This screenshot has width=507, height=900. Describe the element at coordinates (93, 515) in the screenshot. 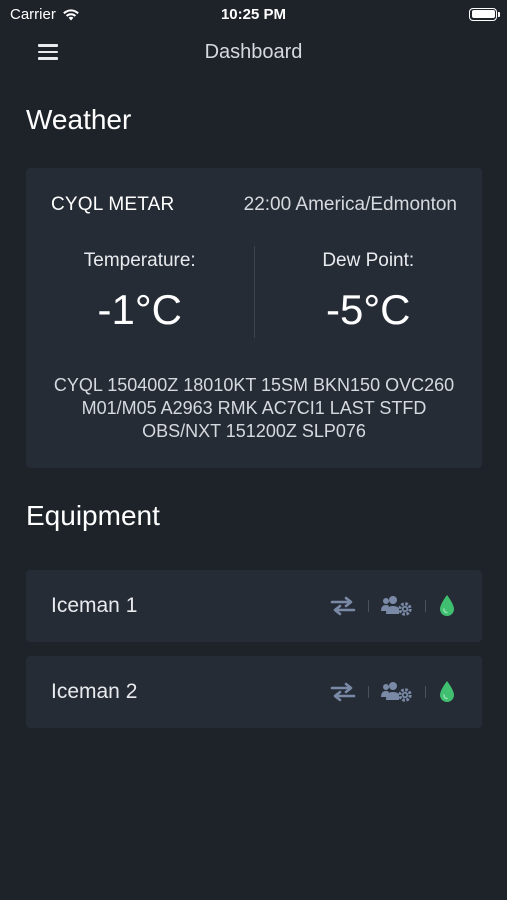

I see `equipment-section-title: Equipment` at that location.